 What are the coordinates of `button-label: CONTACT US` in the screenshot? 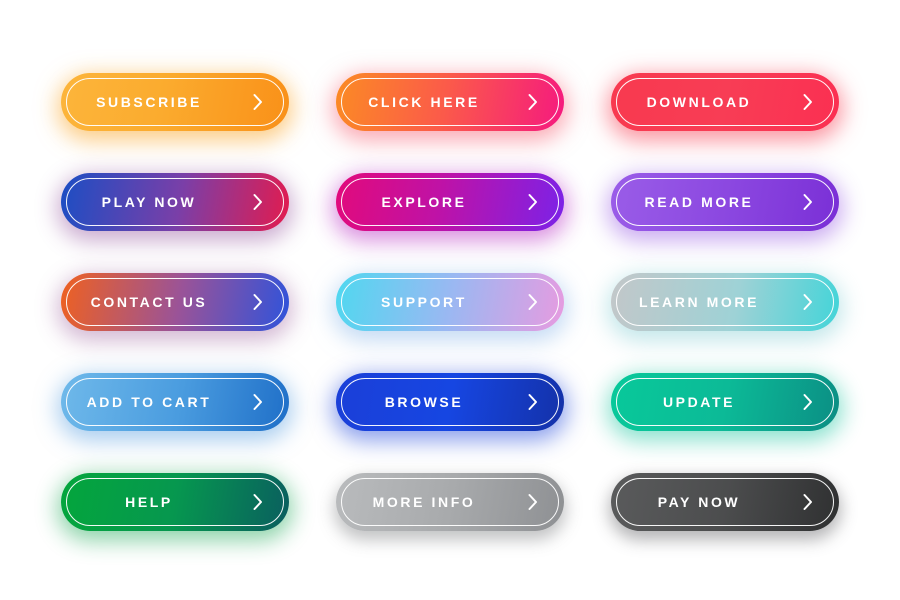 It's located at (149, 302).